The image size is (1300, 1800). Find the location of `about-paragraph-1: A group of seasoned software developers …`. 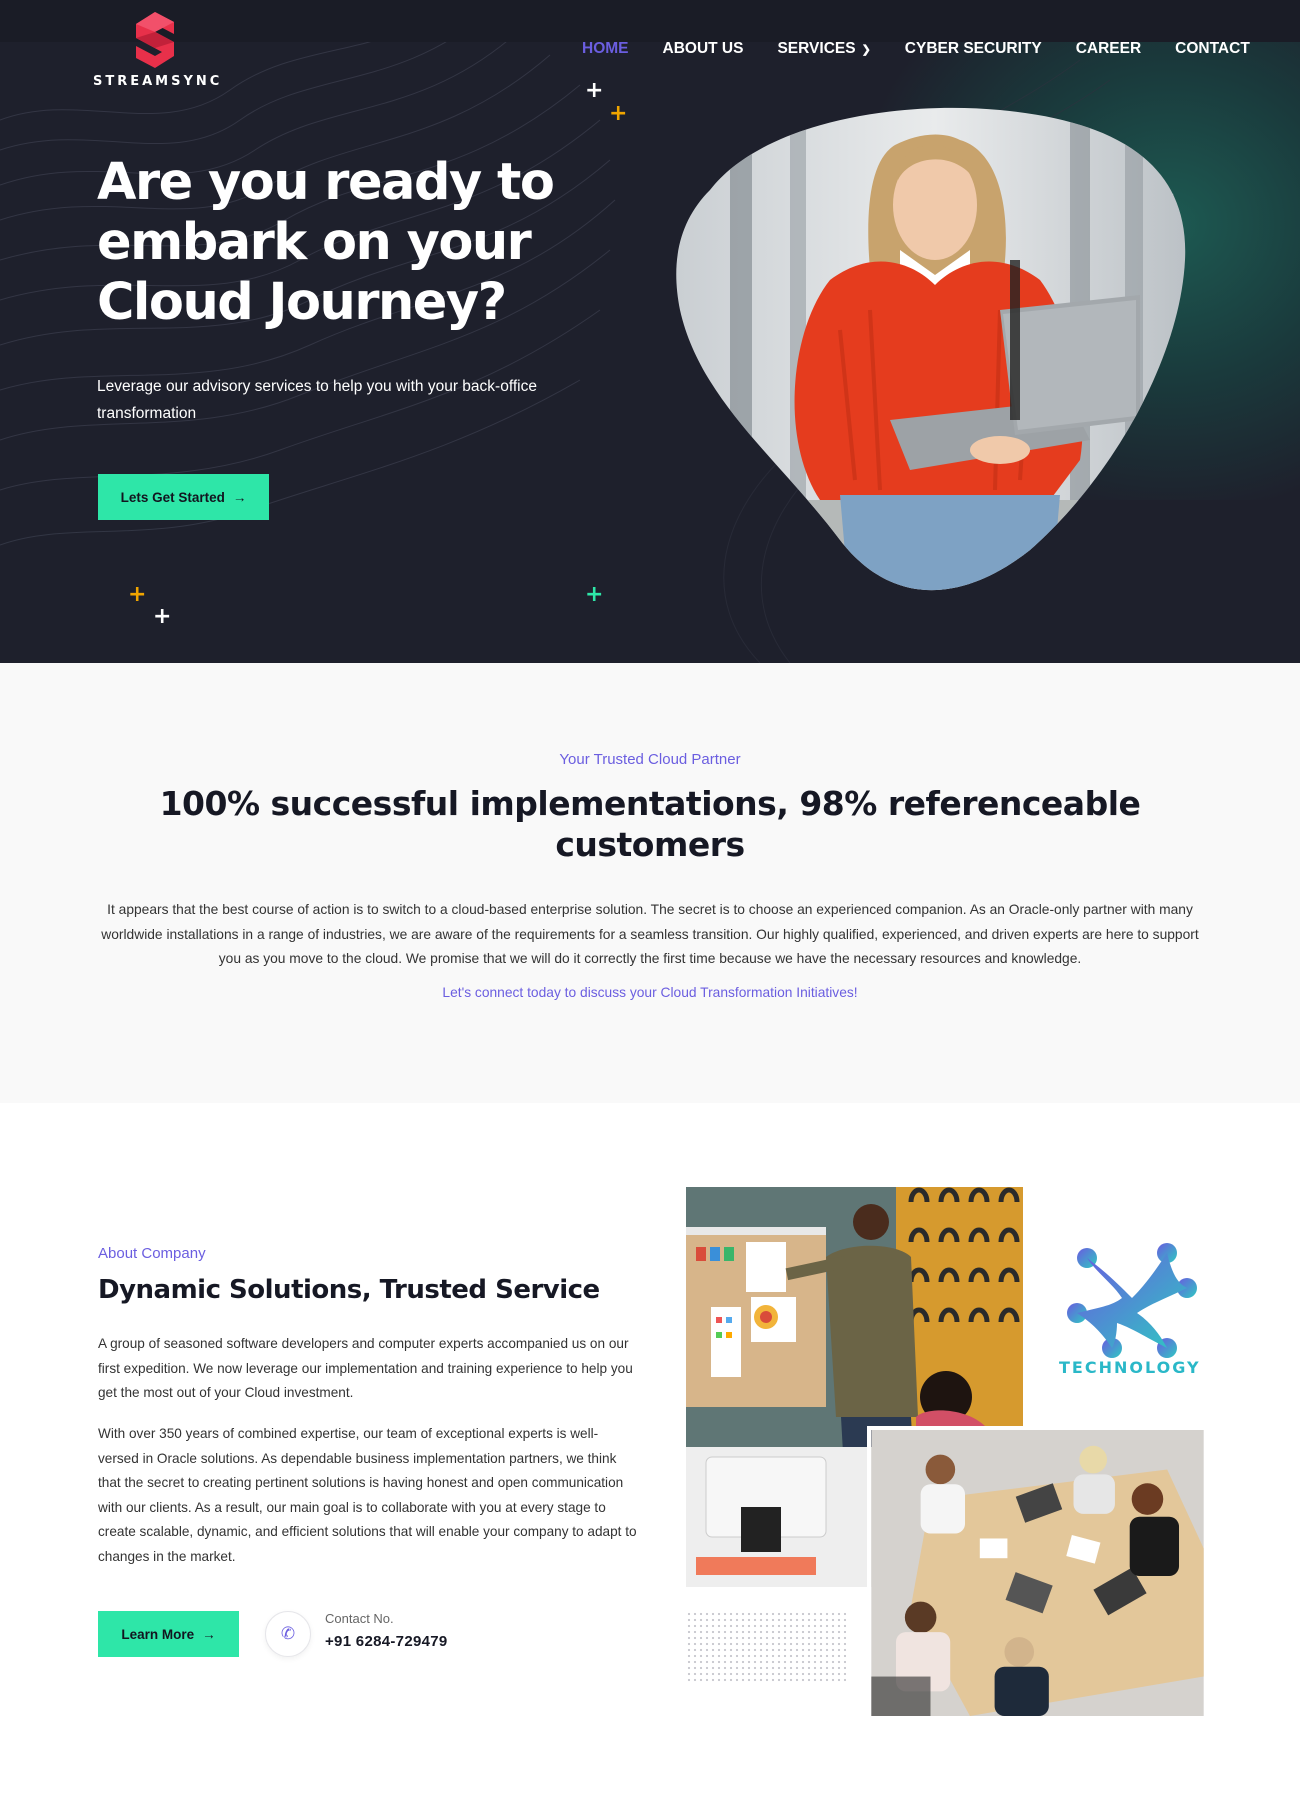

about-paragraph-1: A group of seasoned software developers … is located at coordinates (365, 1368).